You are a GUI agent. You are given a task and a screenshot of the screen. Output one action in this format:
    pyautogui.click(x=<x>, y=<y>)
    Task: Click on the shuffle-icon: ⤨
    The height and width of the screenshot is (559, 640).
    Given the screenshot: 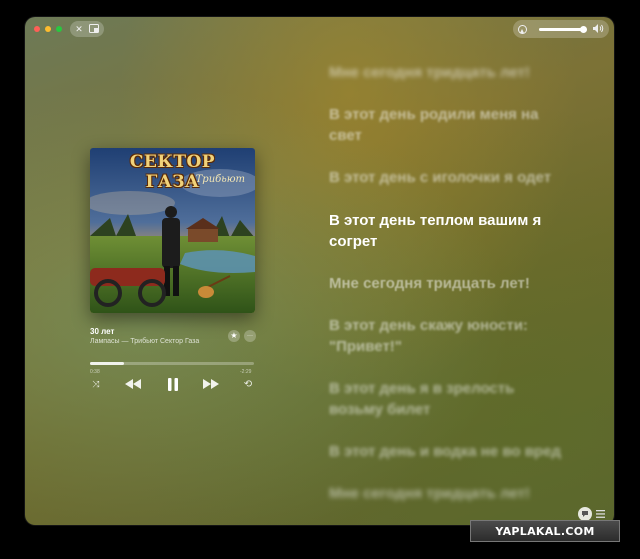 What is the action you would take?
    pyautogui.click(x=96, y=384)
    